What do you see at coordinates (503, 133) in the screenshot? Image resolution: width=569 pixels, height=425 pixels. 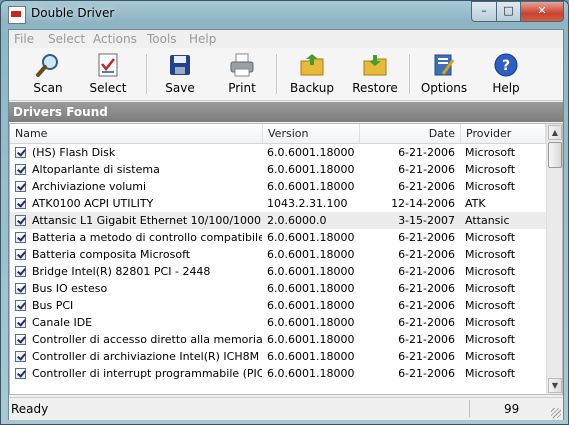 I see `column-provider: Provider` at bounding box center [503, 133].